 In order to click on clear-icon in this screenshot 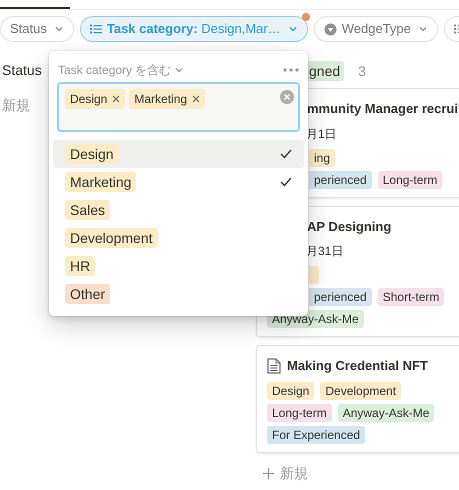, I will do `click(287, 97)`.